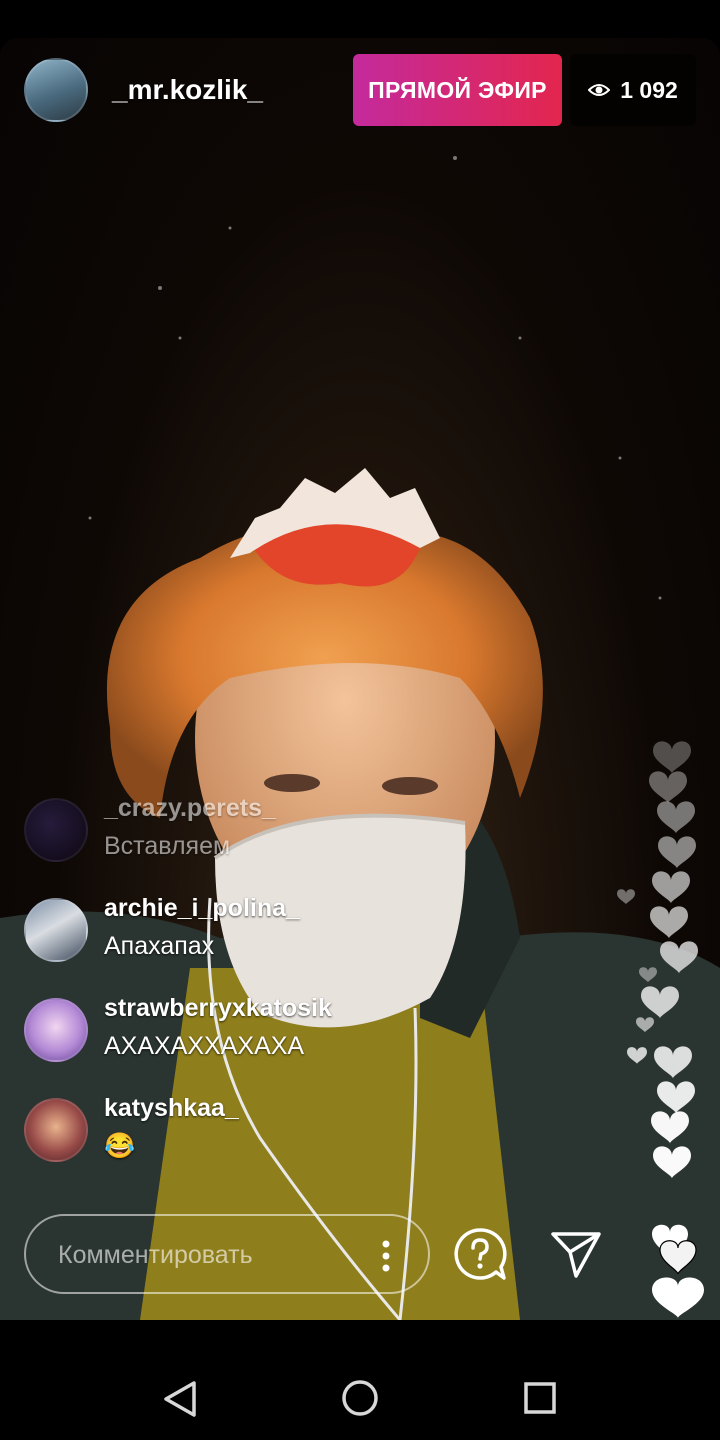  What do you see at coordinates (187, 90) in the screenshot?
I see `host-username: _mr.kozlik_` at bounding box center [187, 90].